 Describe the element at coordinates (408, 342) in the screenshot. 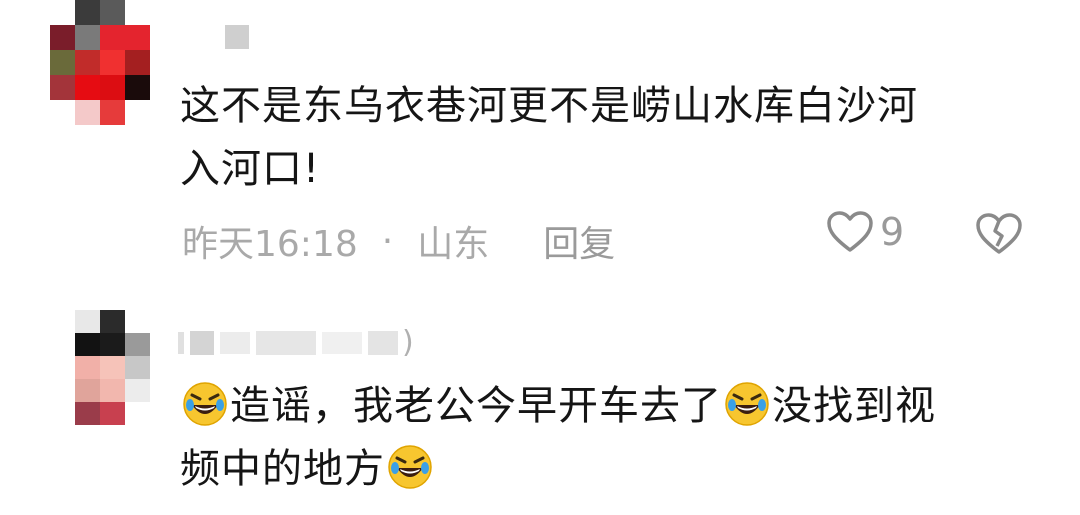

I see `username-suffix: )` at that location.